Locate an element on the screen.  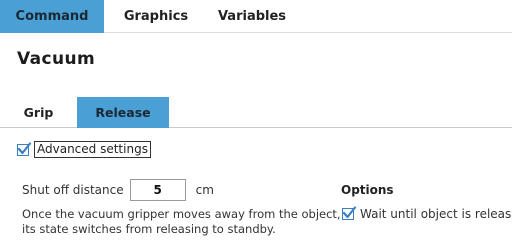
page-title: Vacuum is located at coordinates (56, 59).